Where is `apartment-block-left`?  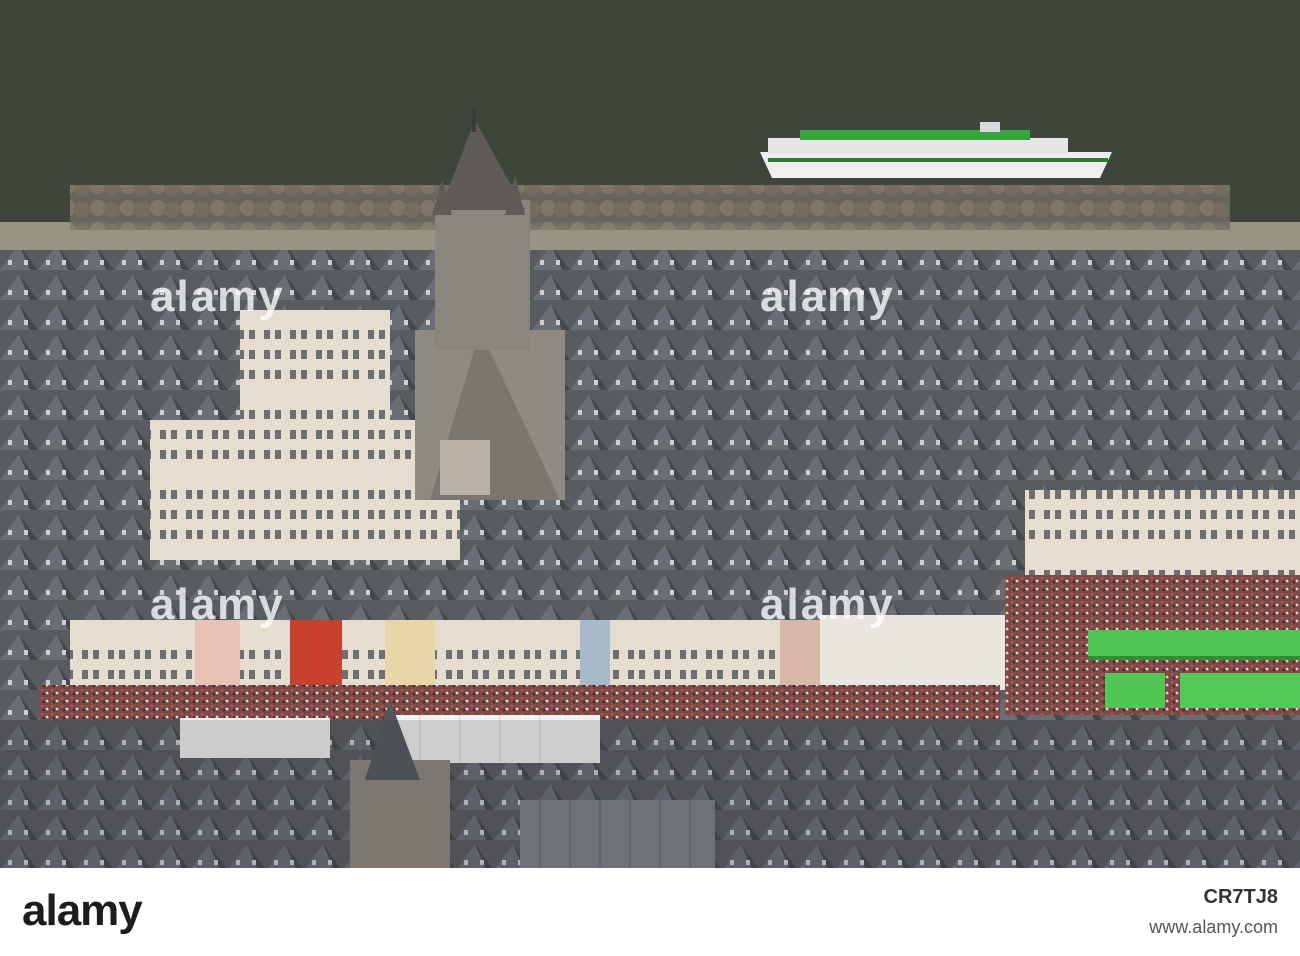
apartment-block-left is located at coordinates (305, 490).